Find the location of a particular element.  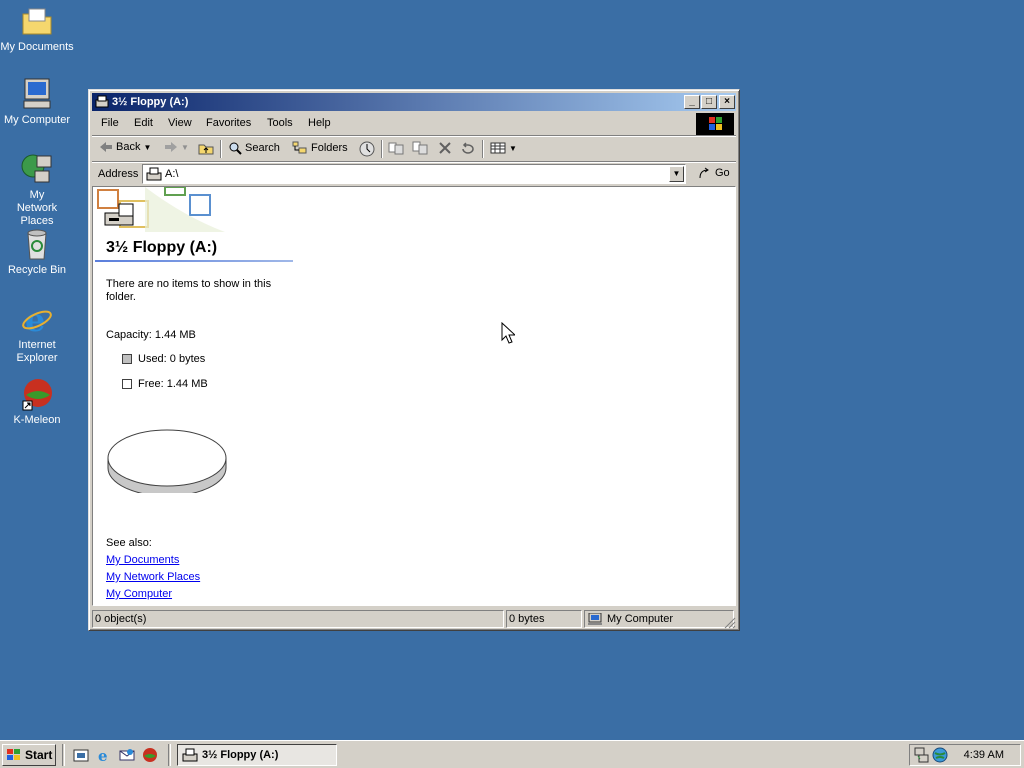

address-bar: Address A:\ ▼ Go is located at coordinates (414, 174).